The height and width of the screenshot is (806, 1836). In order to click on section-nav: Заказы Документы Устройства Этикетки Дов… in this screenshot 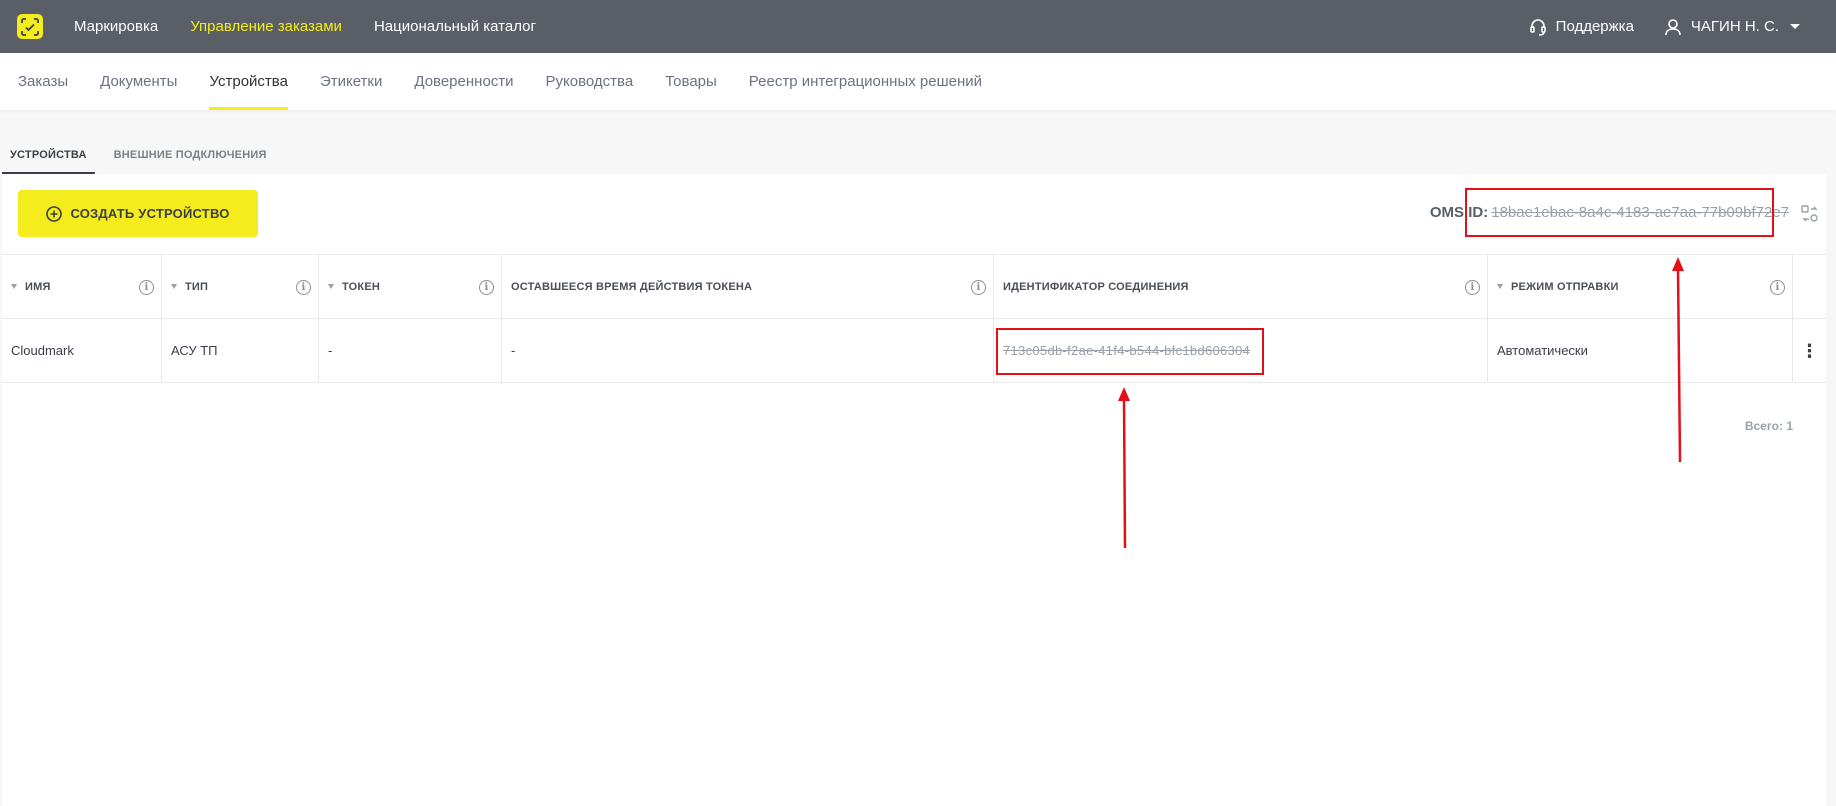, I will do `click(918, 81)`.